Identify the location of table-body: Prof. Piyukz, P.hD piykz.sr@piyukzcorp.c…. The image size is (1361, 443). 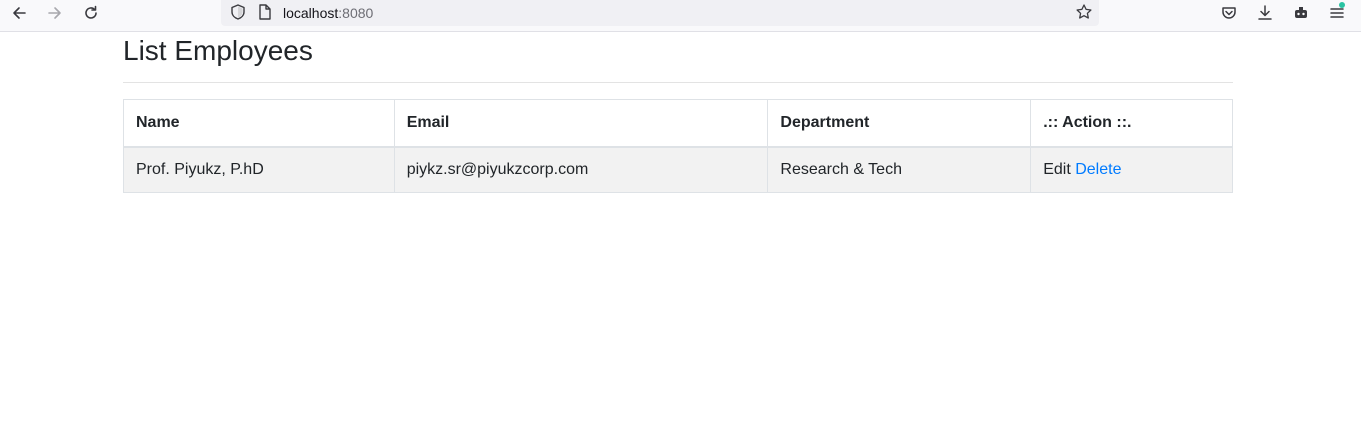
(678, 169).